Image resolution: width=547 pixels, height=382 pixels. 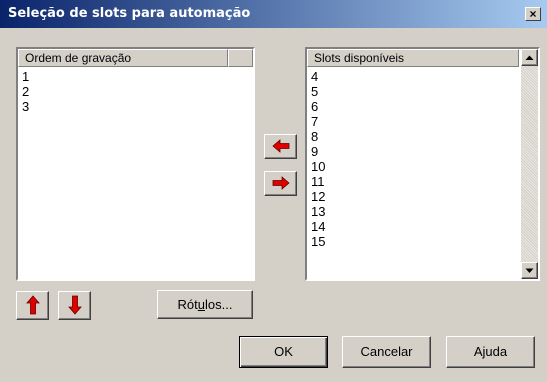 I want to click on ok-button-label: OK, so click(x=283, y=351).